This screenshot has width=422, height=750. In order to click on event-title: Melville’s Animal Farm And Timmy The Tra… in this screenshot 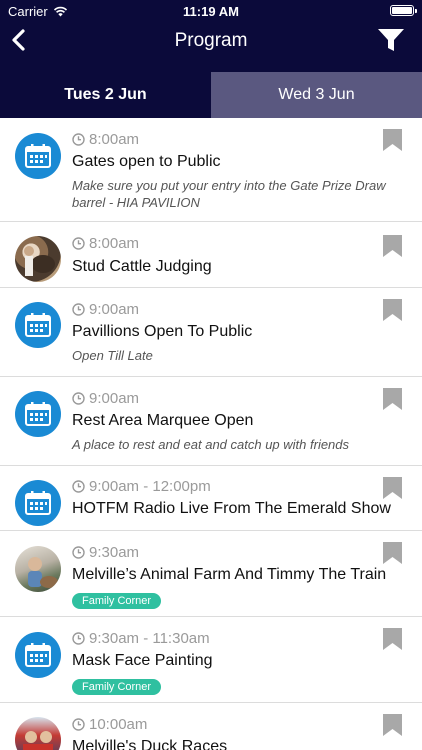, I will do `click(229, 574)`.